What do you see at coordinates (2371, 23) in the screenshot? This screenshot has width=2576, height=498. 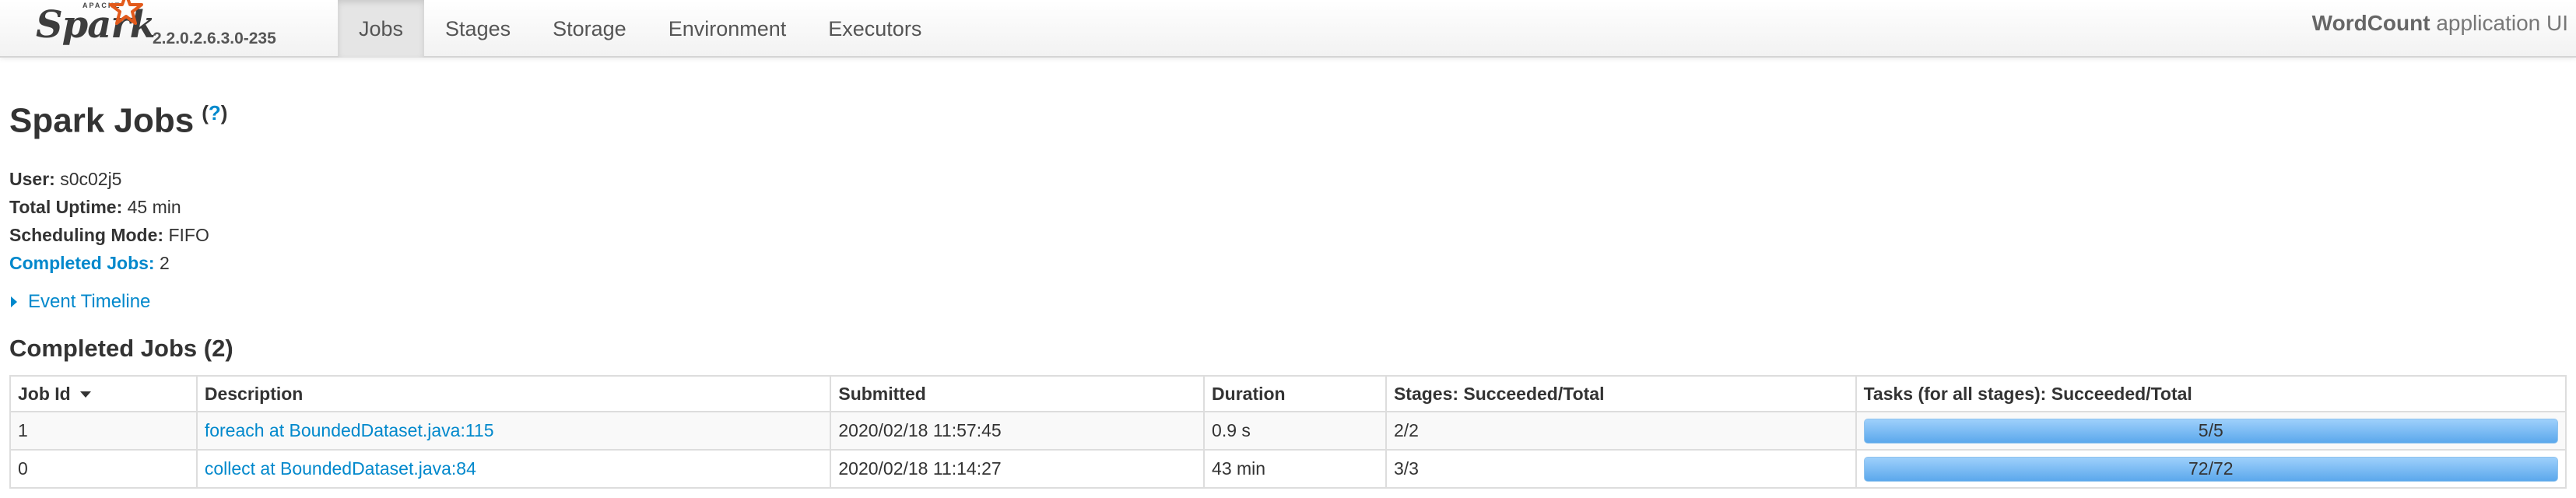 I see `app-name: WordCount` at bounding box center [2371, 23].